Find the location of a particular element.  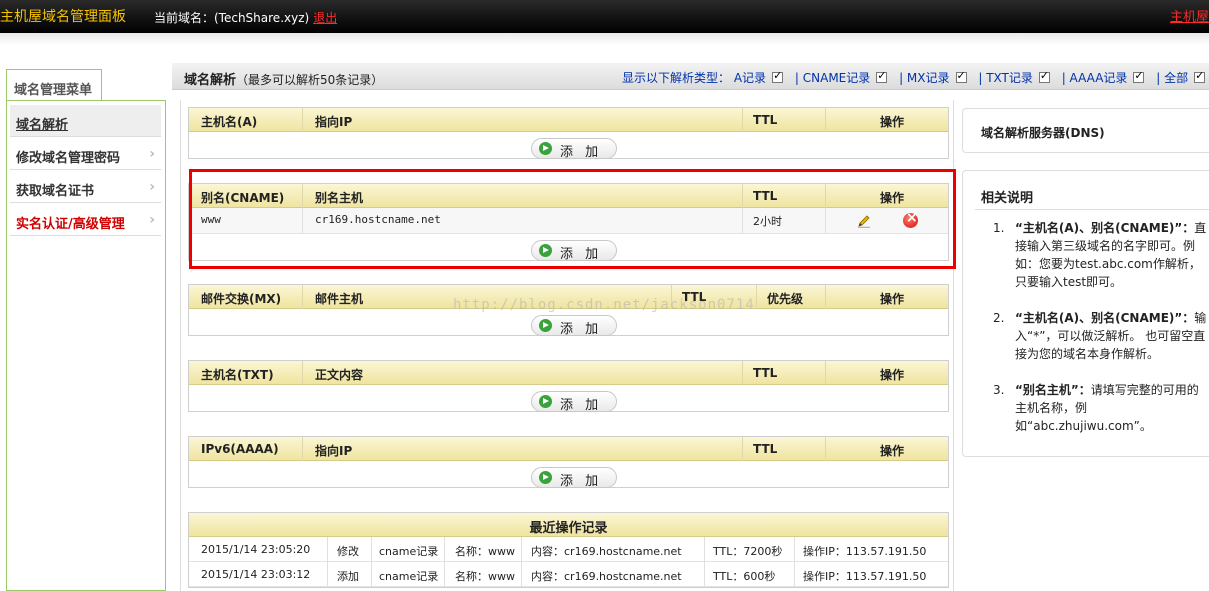

col-mx: 邮件交换(MX) is located at coordinates (241, 299).